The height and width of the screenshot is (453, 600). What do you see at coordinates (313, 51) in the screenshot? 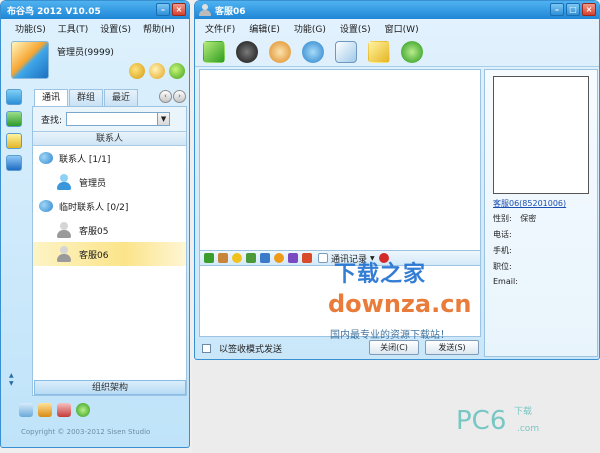
I see `remote-desktop-icon` at bounding box center [313, 51].